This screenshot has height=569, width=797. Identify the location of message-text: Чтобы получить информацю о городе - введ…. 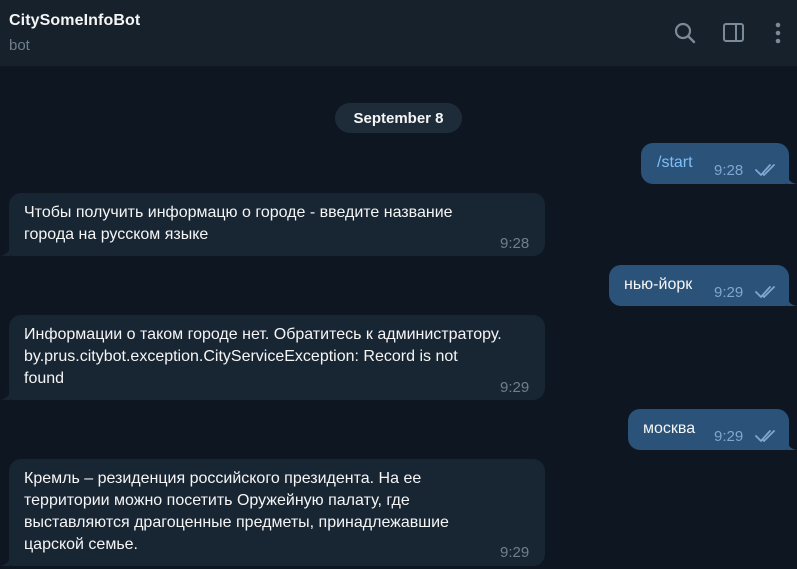
(238, 212).